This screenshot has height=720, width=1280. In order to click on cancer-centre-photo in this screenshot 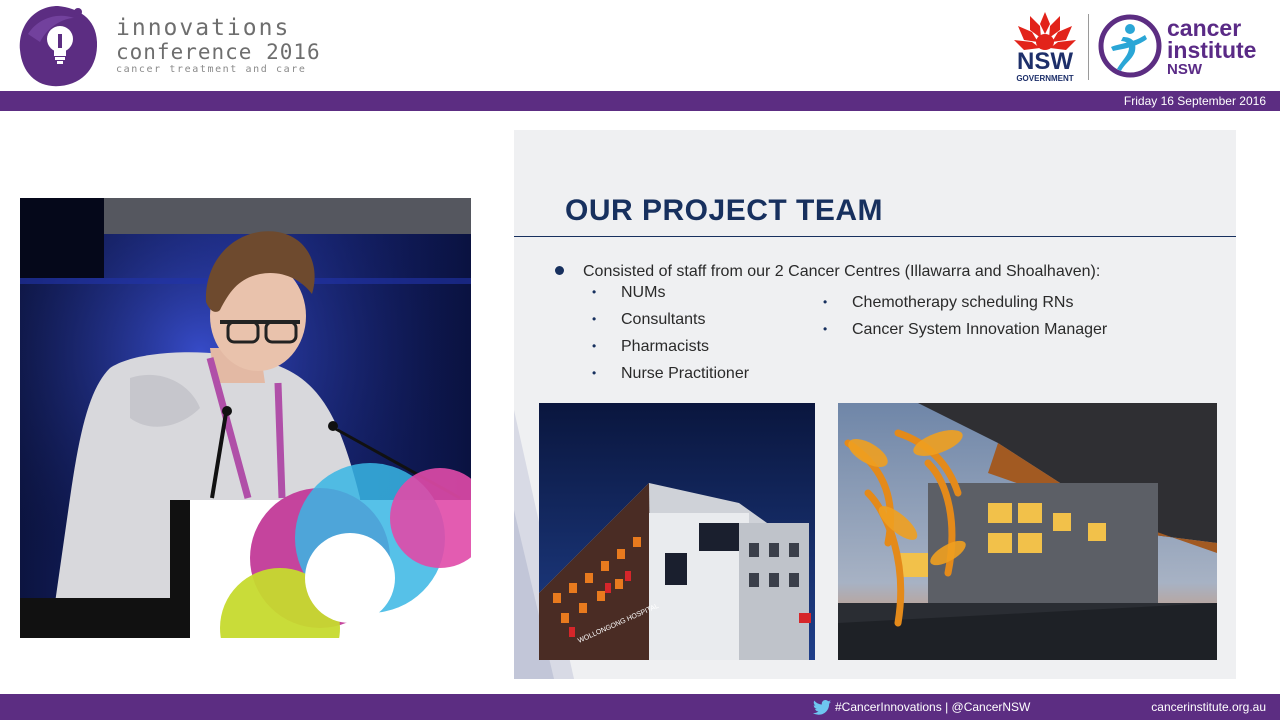, I will do `click(1027, 531)`.